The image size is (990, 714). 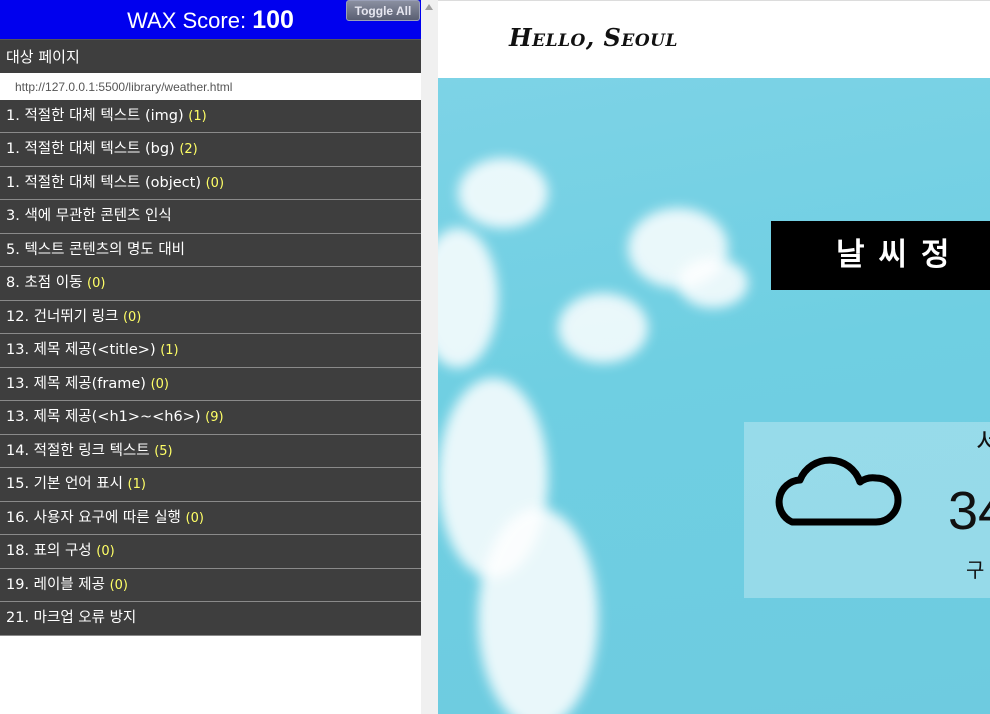 What do you see at coordinates (210, 384) in the screenshot?
I see `check-item: 13. 제목 제공(frame) (0)` at bounding box center [210, 384].